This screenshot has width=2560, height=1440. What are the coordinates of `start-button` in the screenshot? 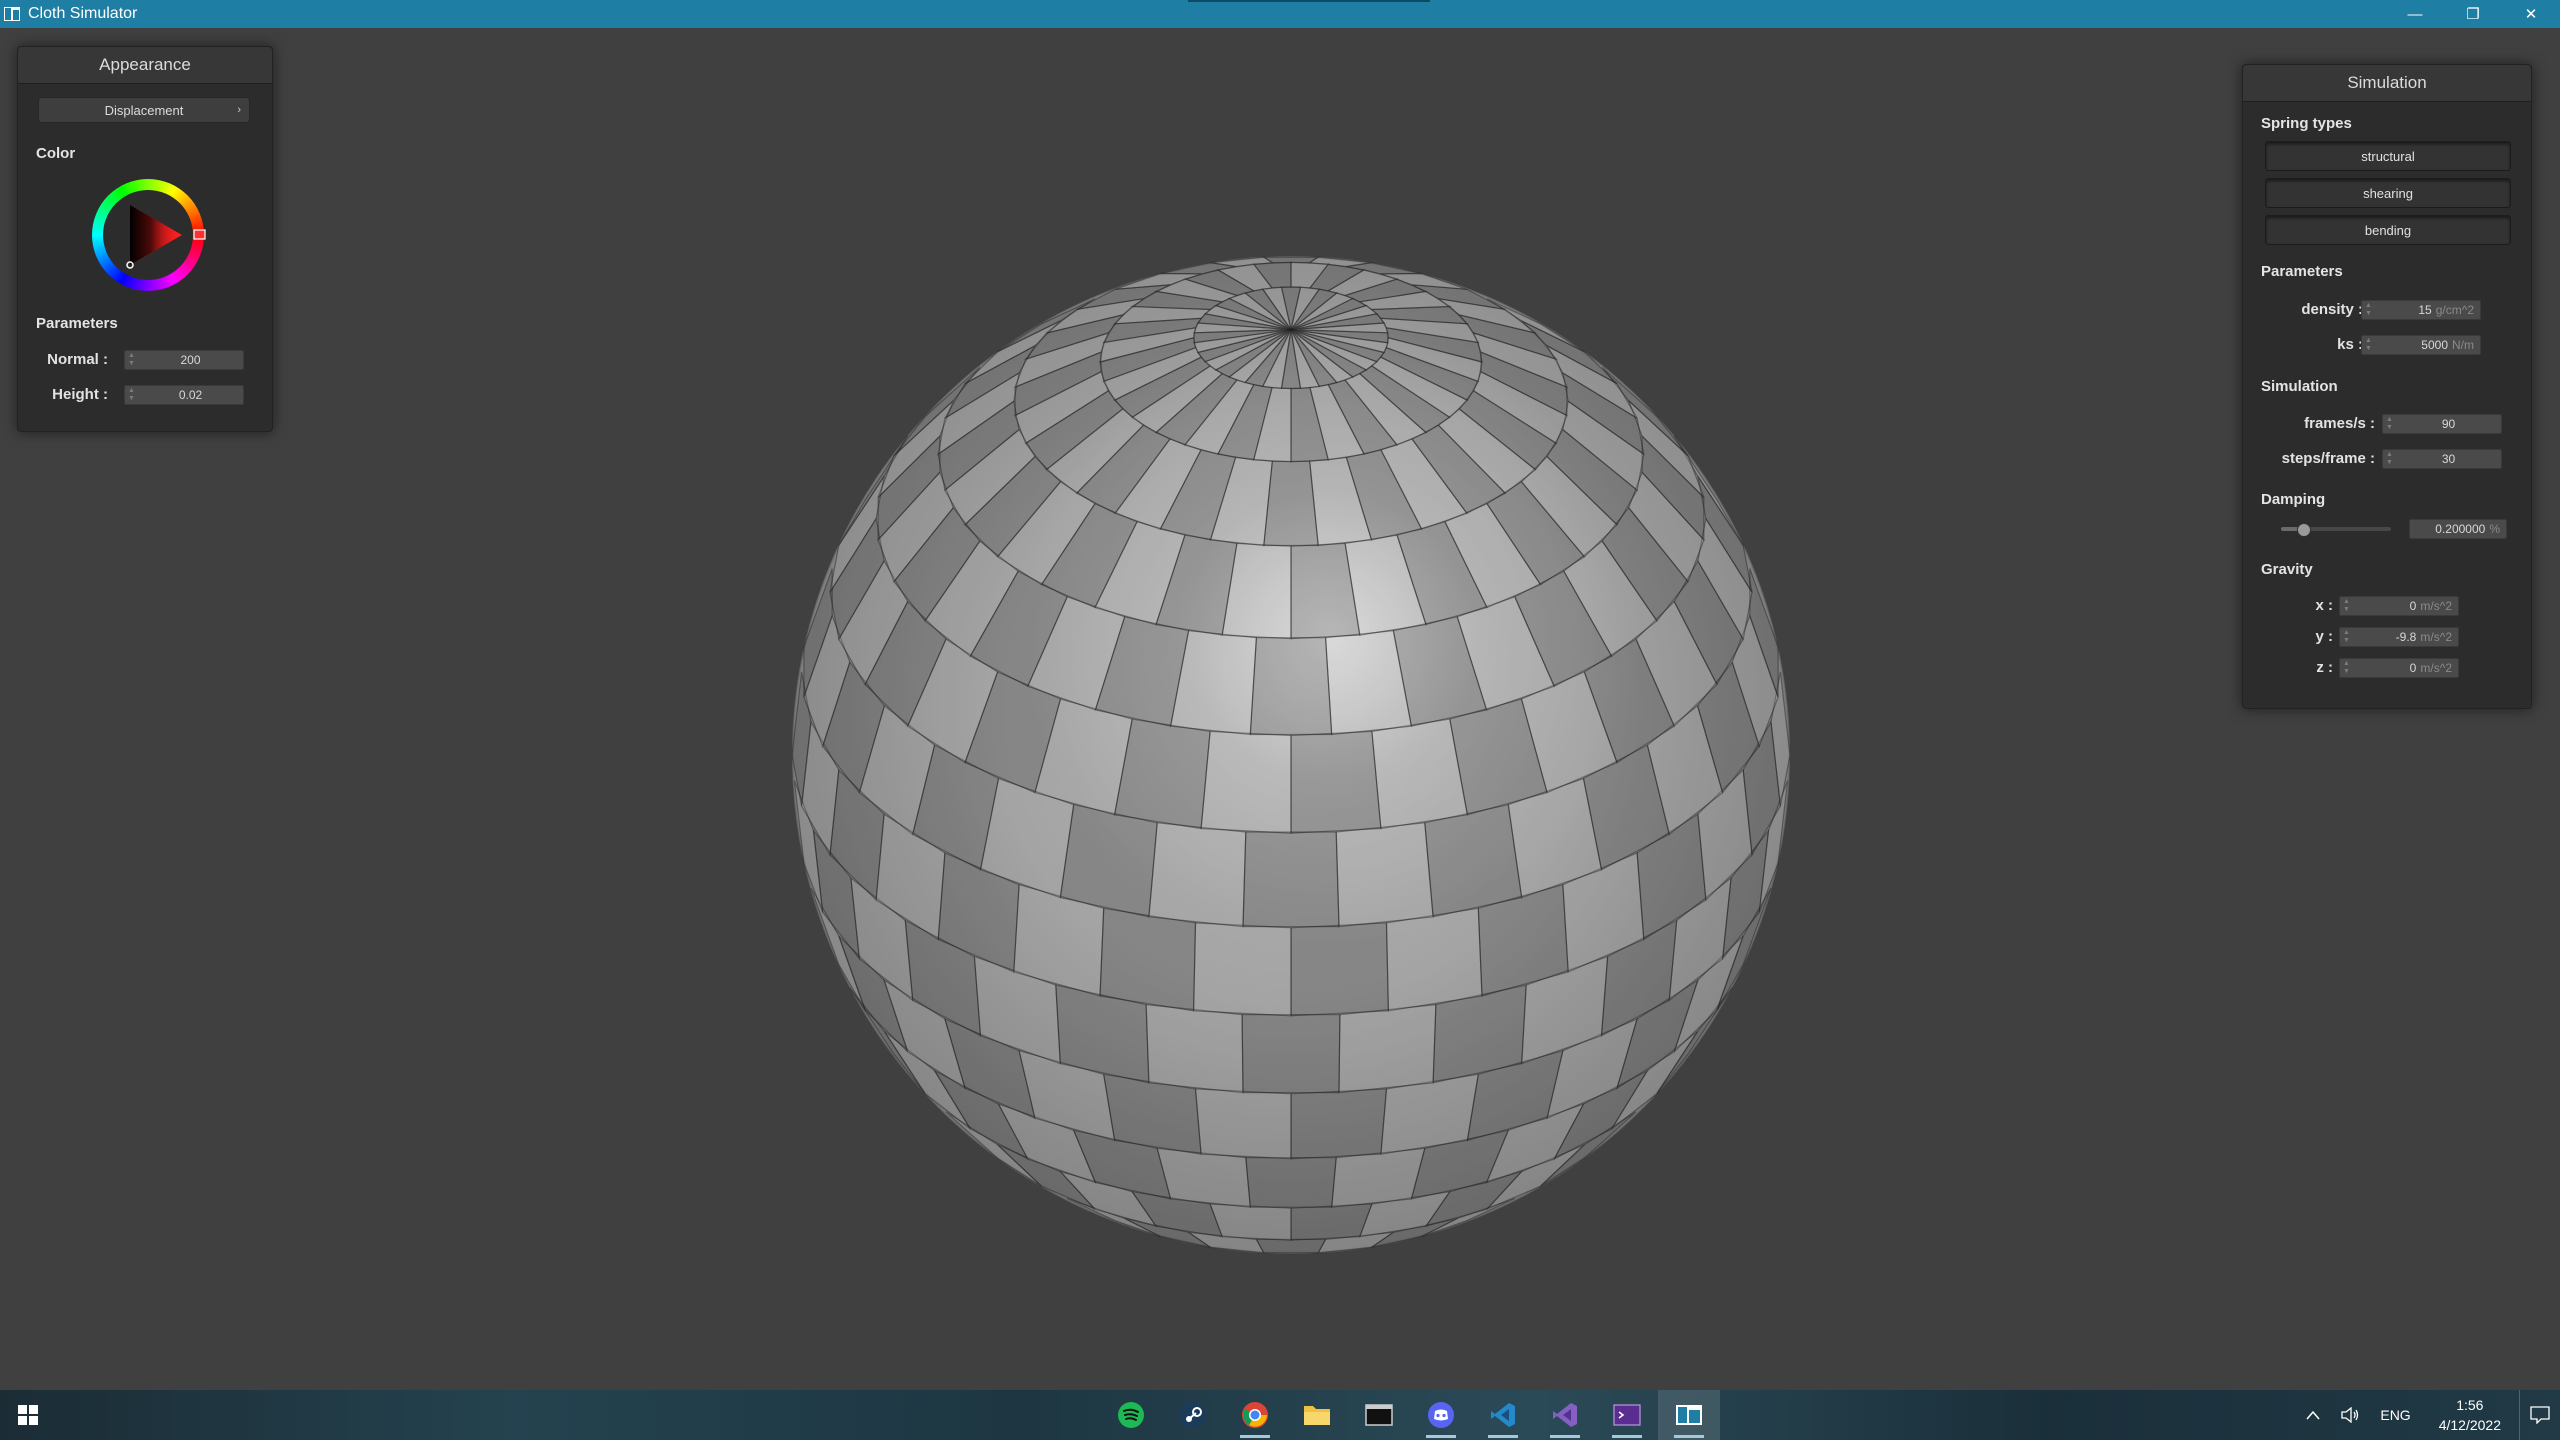 It's located at (28, 1415).